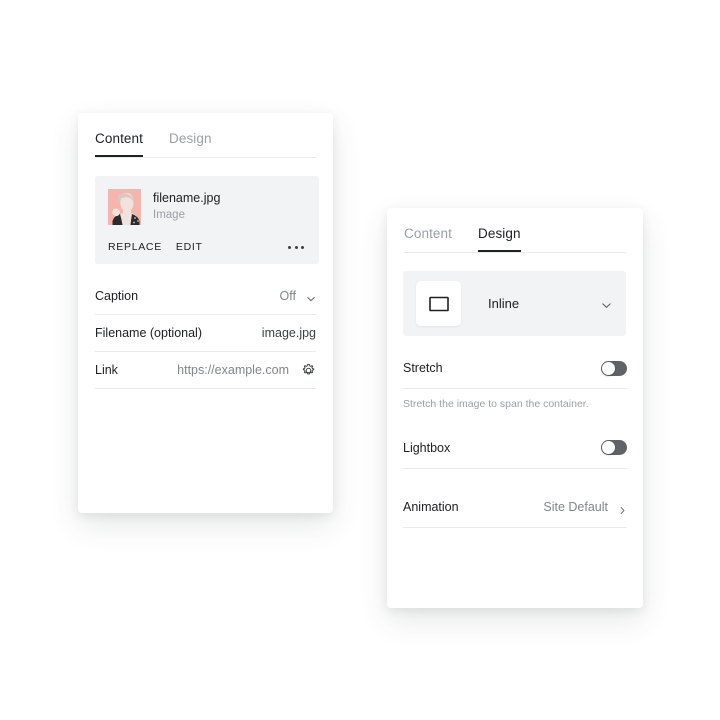  Describe the element at coordinates (575, 506) in the screenshot. I see `animation-value: Site Default` at that location.